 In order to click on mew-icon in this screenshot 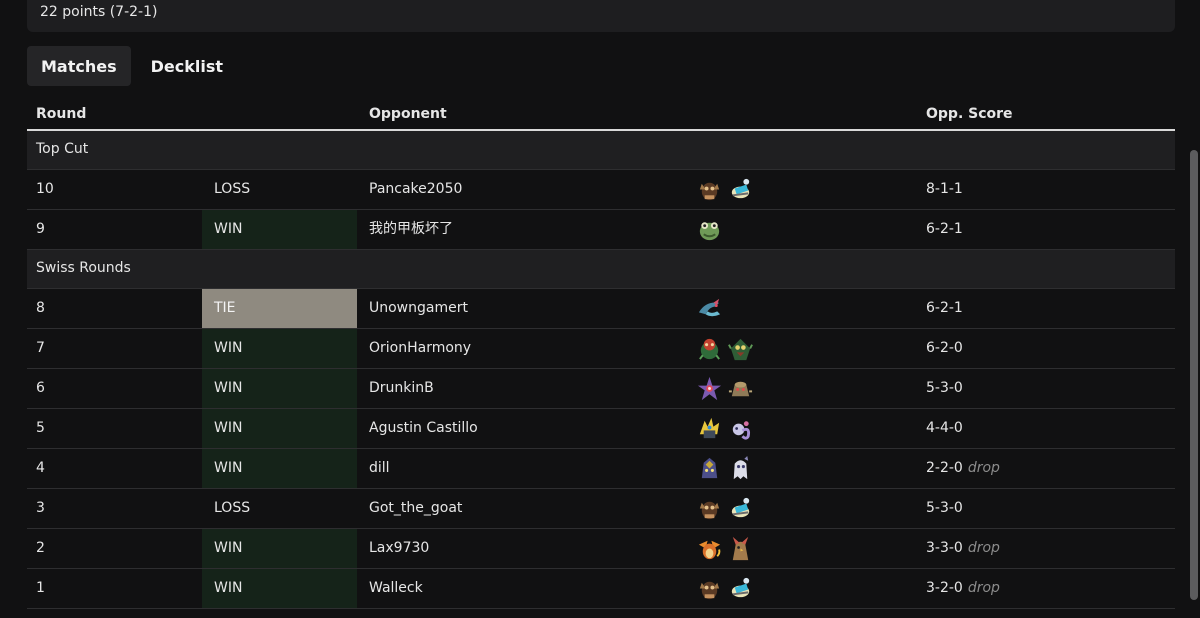, I will do `click(740, 428)`.